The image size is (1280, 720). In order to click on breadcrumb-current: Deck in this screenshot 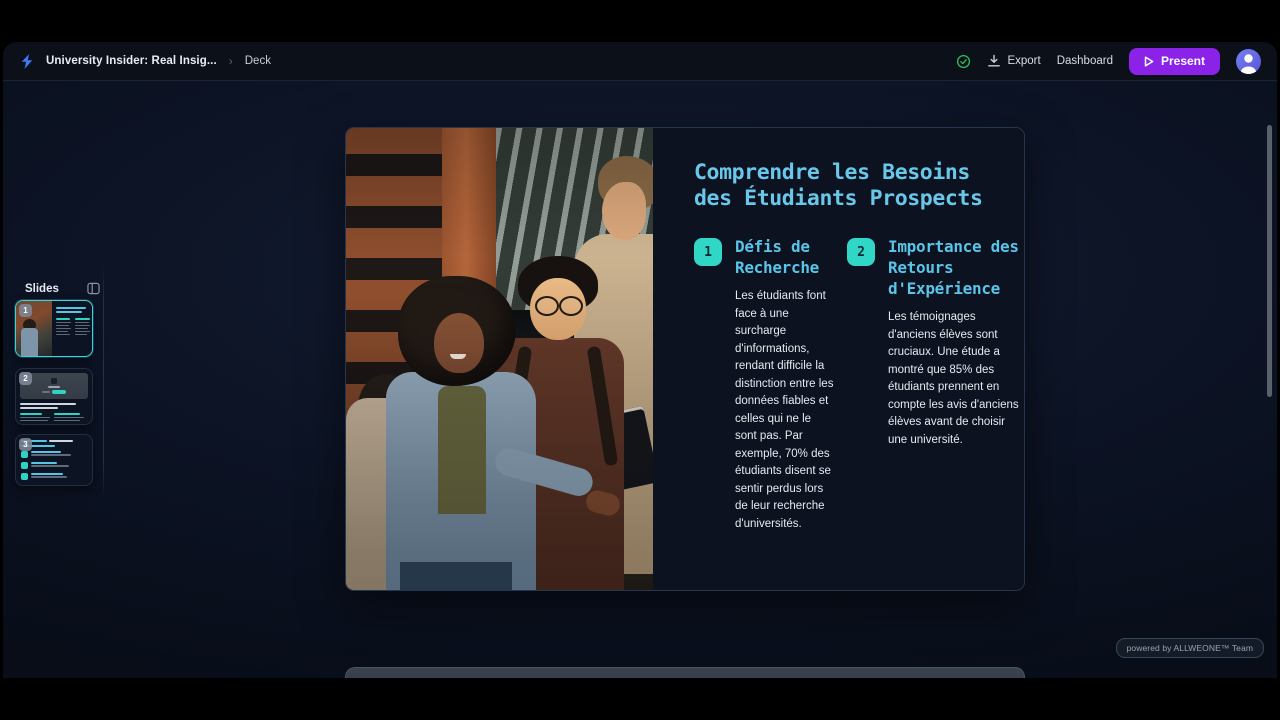, I will do `click(258, 61)`.